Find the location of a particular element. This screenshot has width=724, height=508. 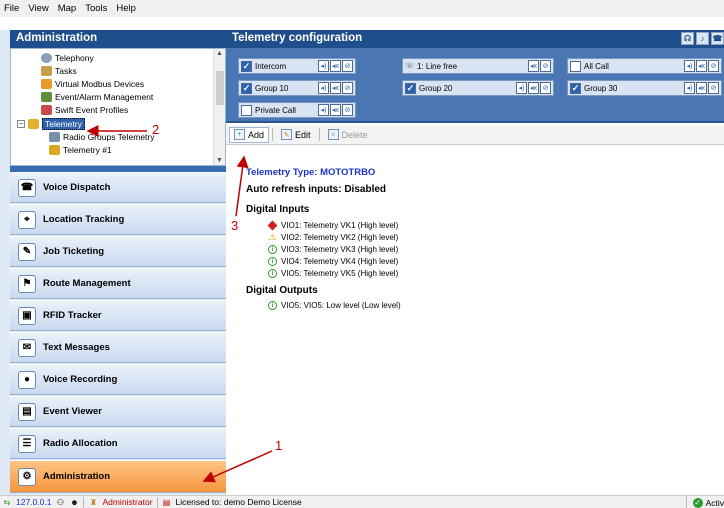

nav-rfid-tracker: ▣ RFID Tracker is located at coordinates (118, 315).